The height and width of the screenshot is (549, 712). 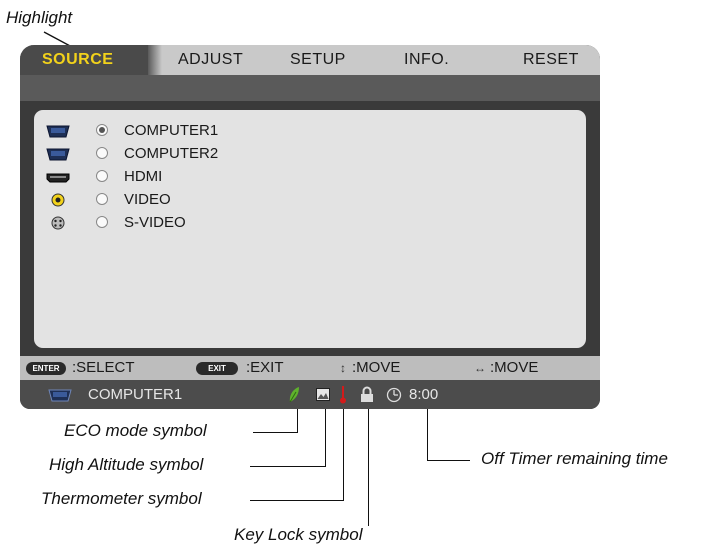 What do you see at coordinates (234, 131) in the screenshot?
I see `source-item-computer1: COMPUTER1` at bounding box center [234, 131].